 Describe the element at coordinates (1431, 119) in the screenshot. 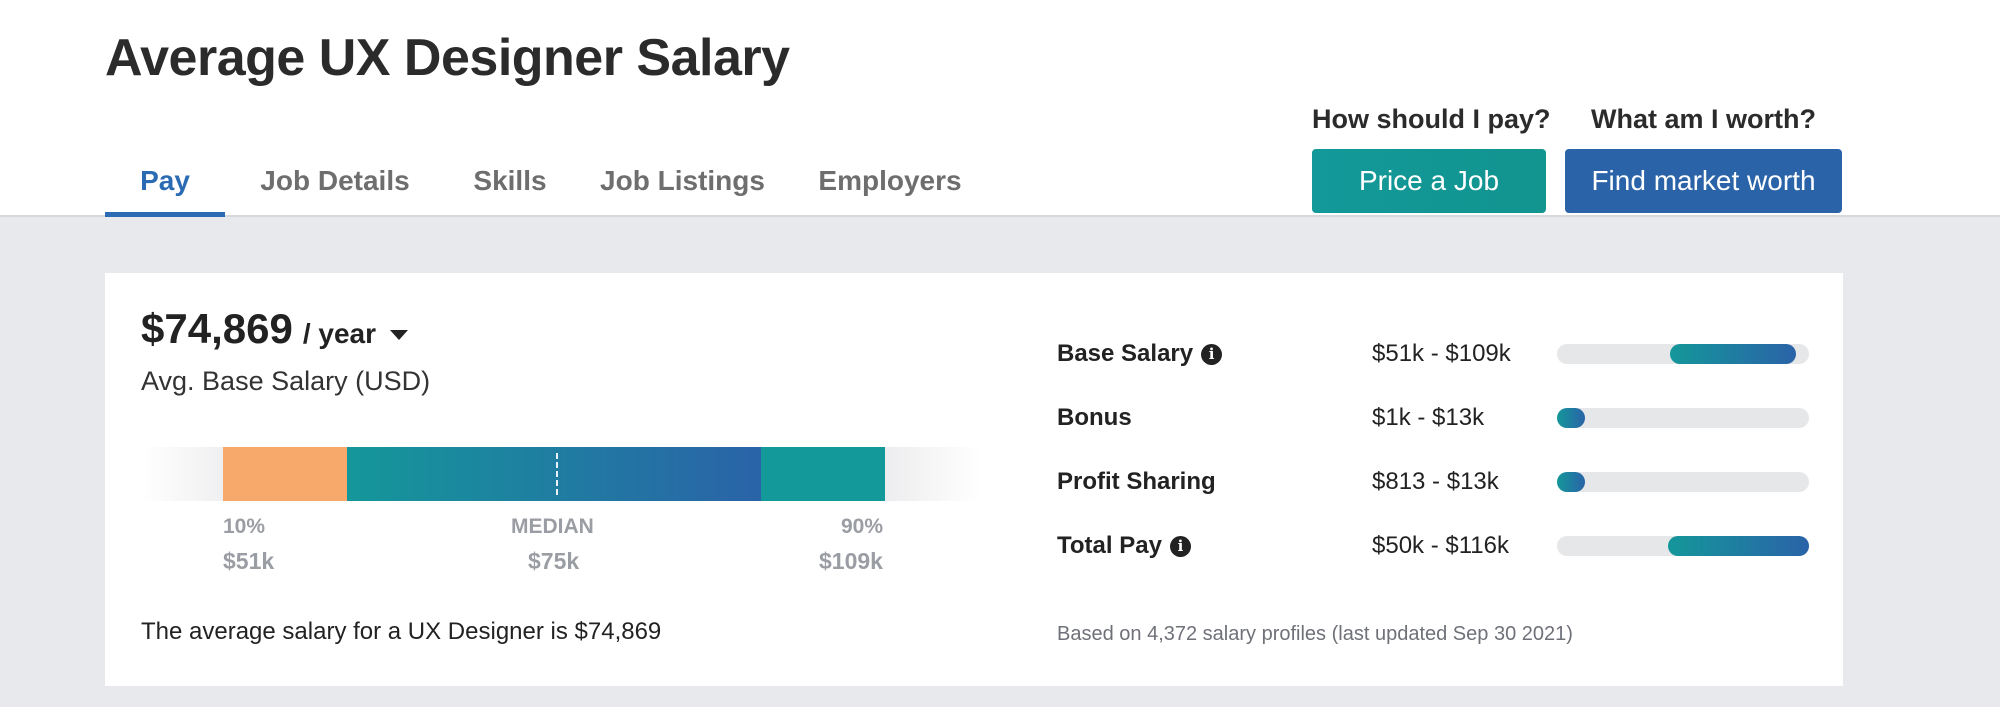

I see `employer-question: How should I pay?` at that location.